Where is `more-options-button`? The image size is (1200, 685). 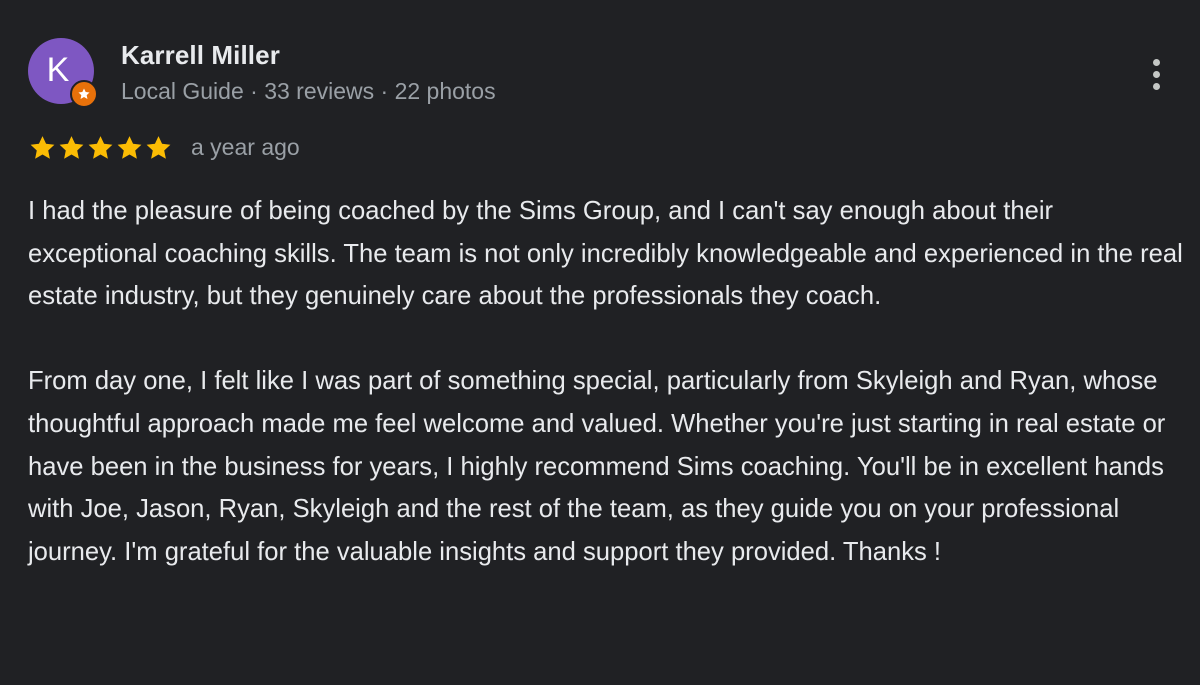 more-options-button is located at coordinates (1156, 74).